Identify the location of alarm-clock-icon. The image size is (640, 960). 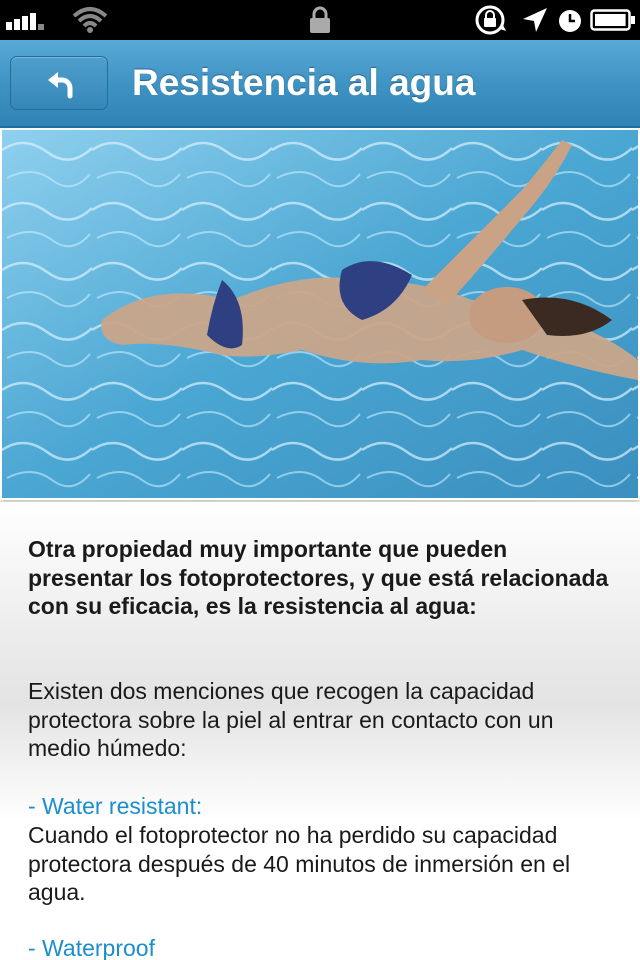
(570, 21).